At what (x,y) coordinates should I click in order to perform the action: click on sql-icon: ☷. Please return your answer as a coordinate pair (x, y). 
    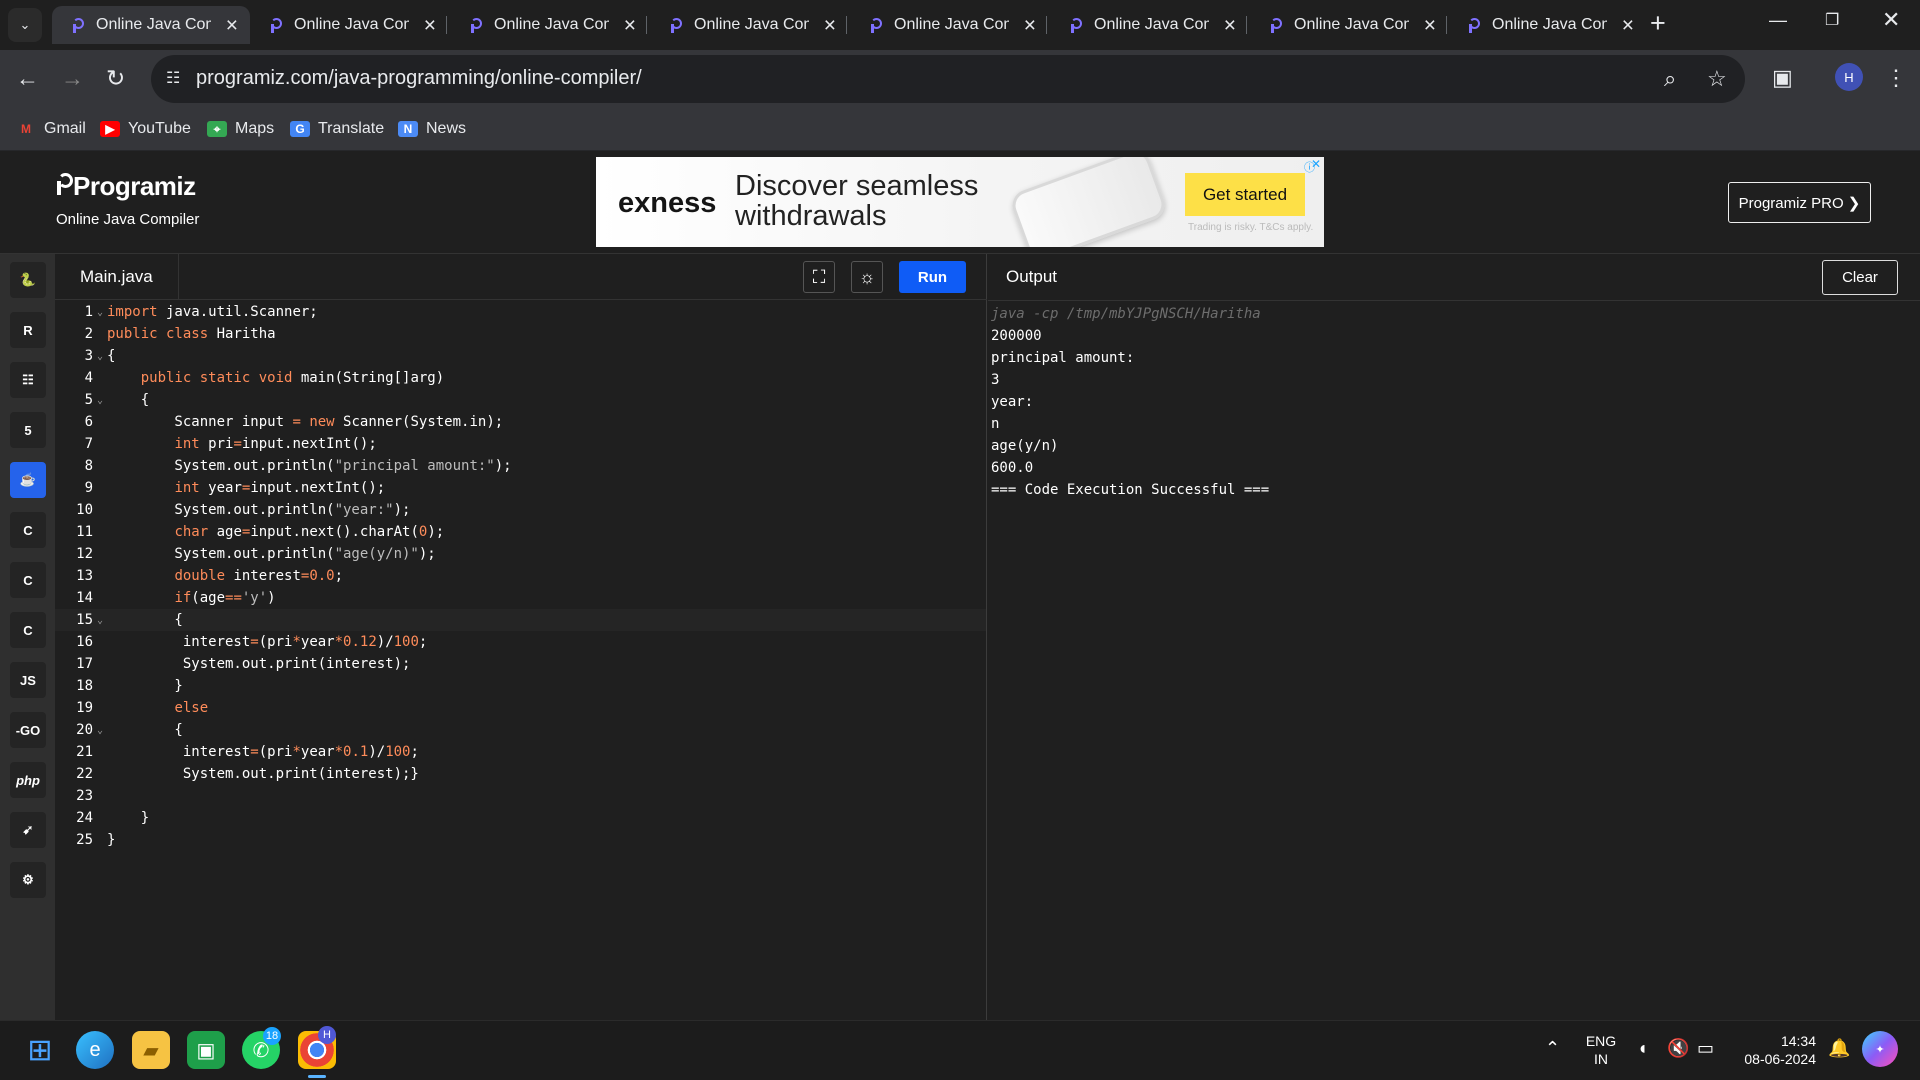
    Looking at the image, I should click on (28, 380).